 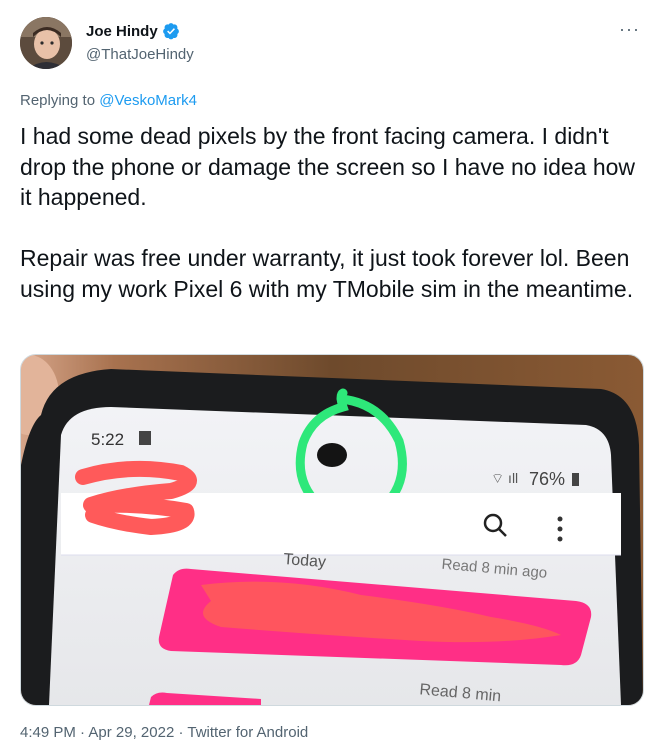 I want to click on author-name: Joe Hindy, so click(x=122, y=31).